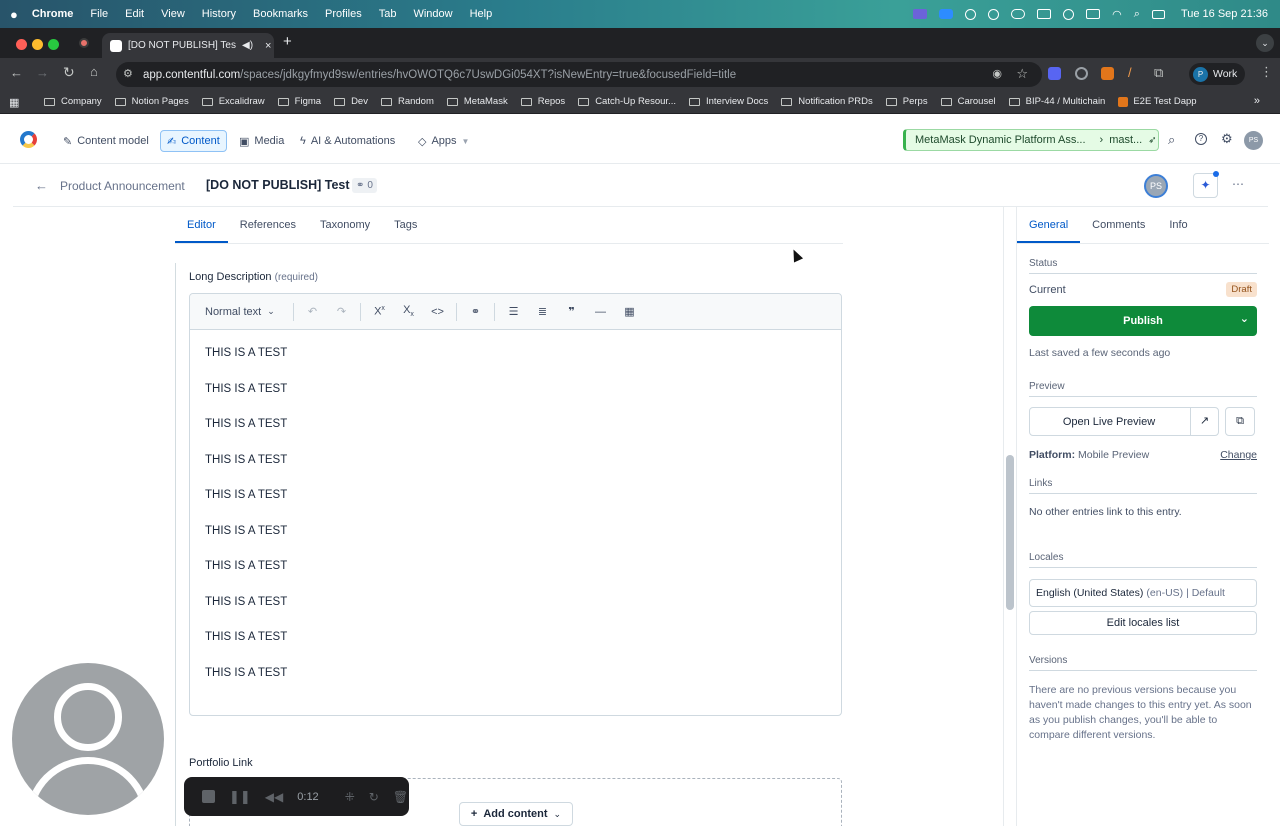  What do you see at coordinates (122, 186) in the screenshot?
I see `content-type-breadcrumb: Product Announcement` at bounding box center [122, 186].